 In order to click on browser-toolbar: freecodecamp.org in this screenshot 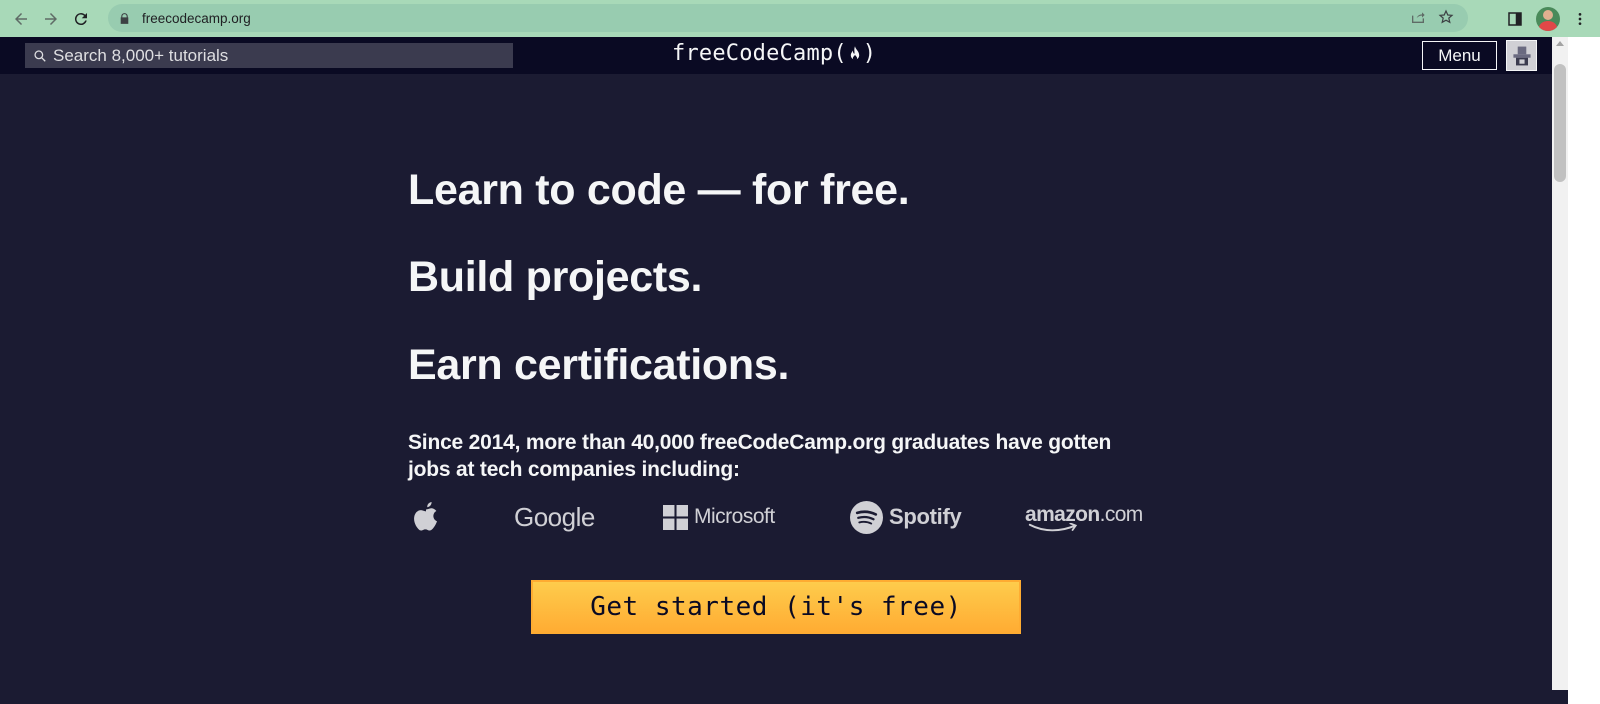, I will do `click(800, 18)`.